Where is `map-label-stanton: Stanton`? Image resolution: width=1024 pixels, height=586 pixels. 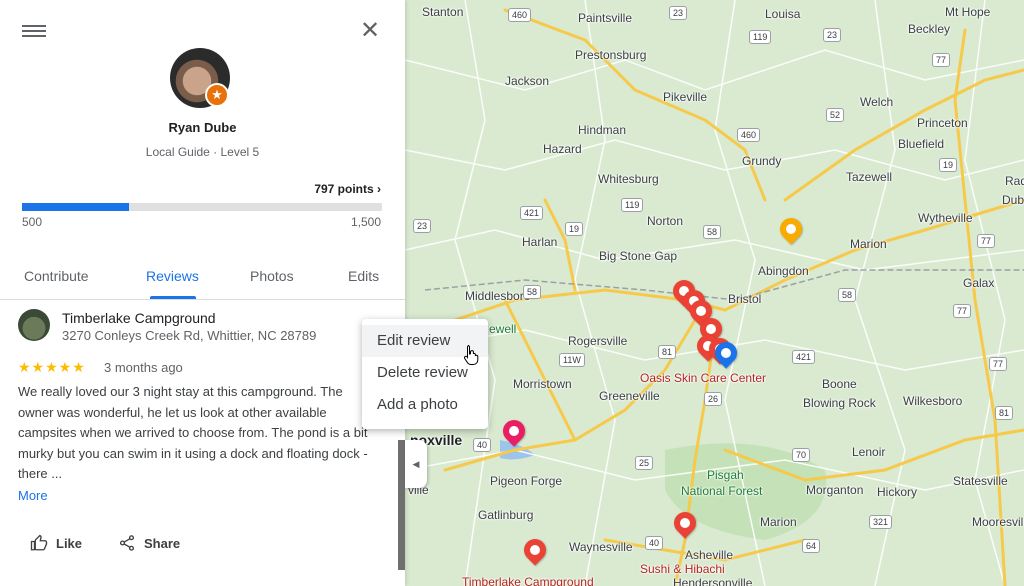 map-label-stanton: Stanton is located at coordinates (443, 12).